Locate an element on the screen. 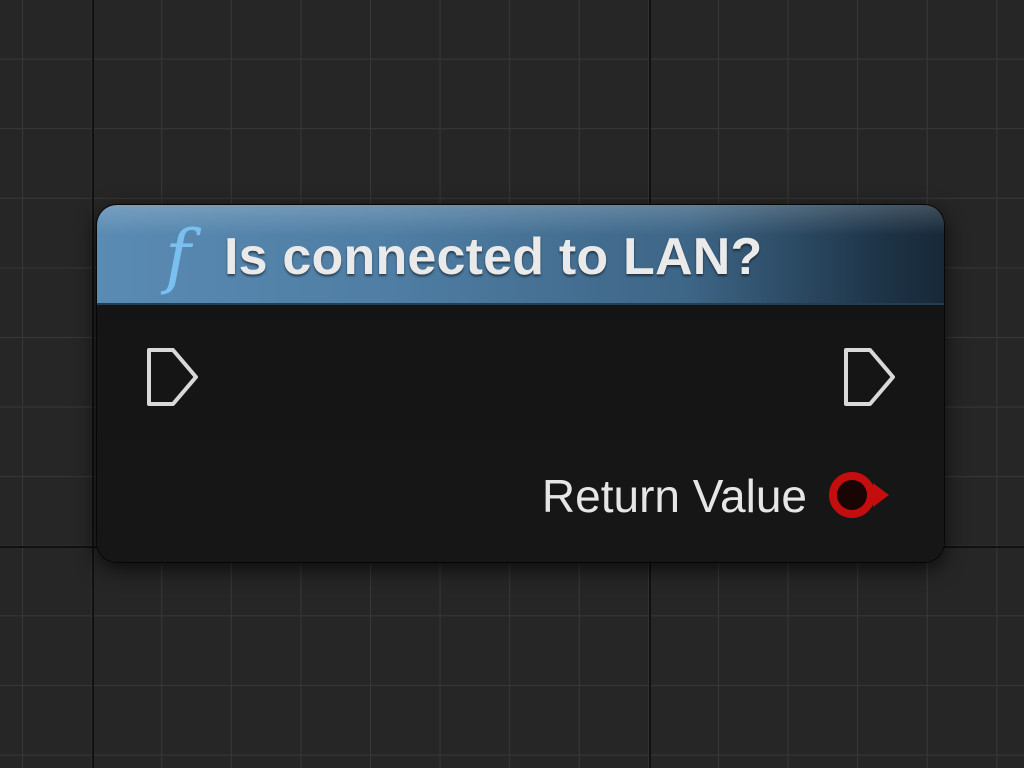 Image resolution: width=1024 pixels, height=768 pixels. exec-output-pin is located at coordinates (870, 377).